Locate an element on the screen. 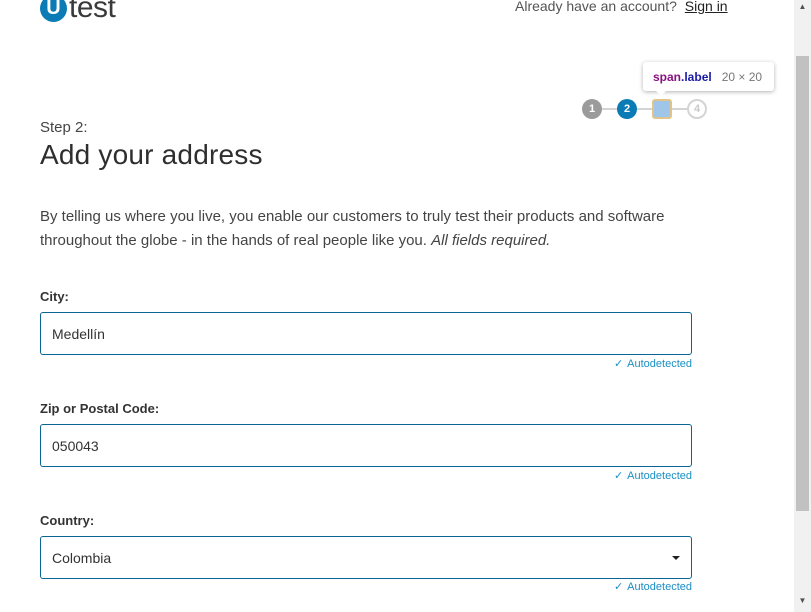 The width and height of the screenshot is (811, 612). dropdown-arrow-icon is located at coordinates (676, 558).